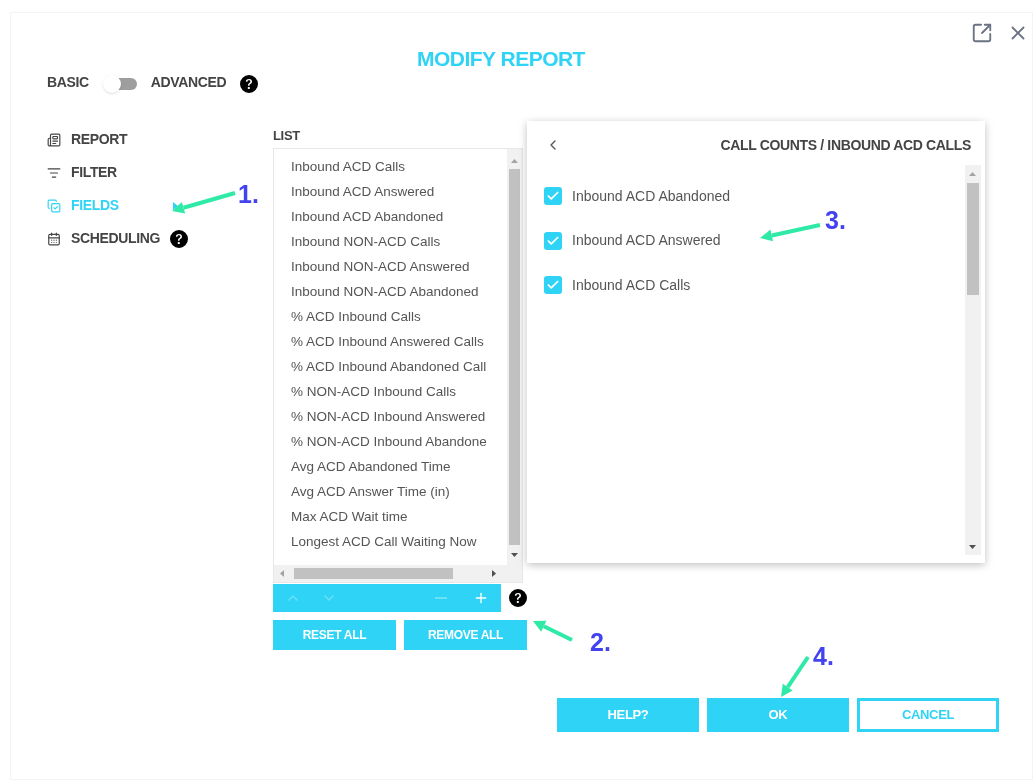 This screenshot has width=1033, height=780. I want to click on list-item: % NON-ACD Inbound Answered, so click(399, 417).